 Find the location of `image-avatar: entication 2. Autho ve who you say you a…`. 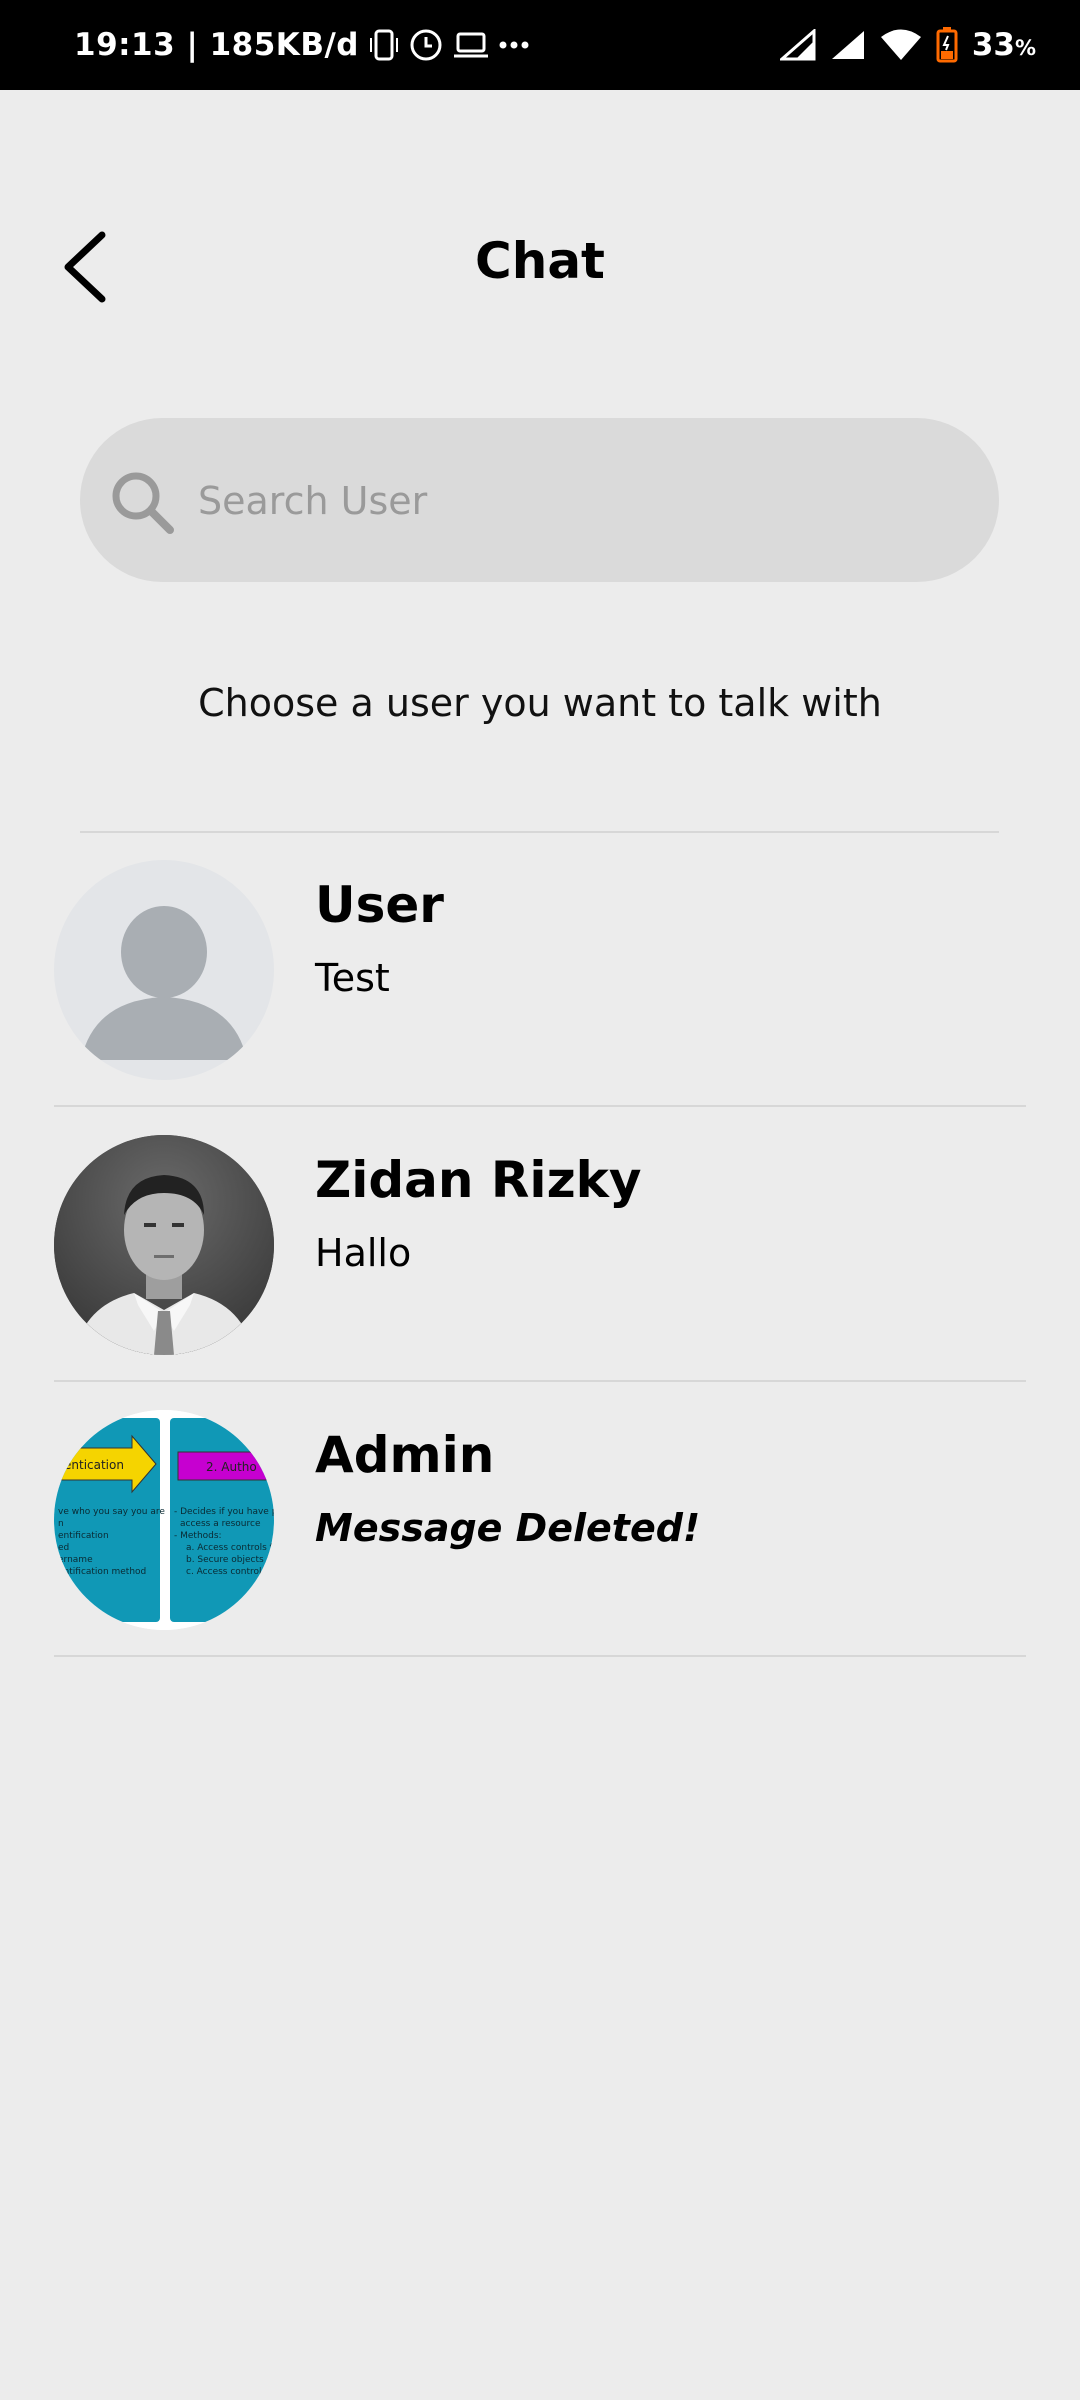

image-avatar: entication 2. Autho ve who you say you a… is located at coordinates (164, 1520).